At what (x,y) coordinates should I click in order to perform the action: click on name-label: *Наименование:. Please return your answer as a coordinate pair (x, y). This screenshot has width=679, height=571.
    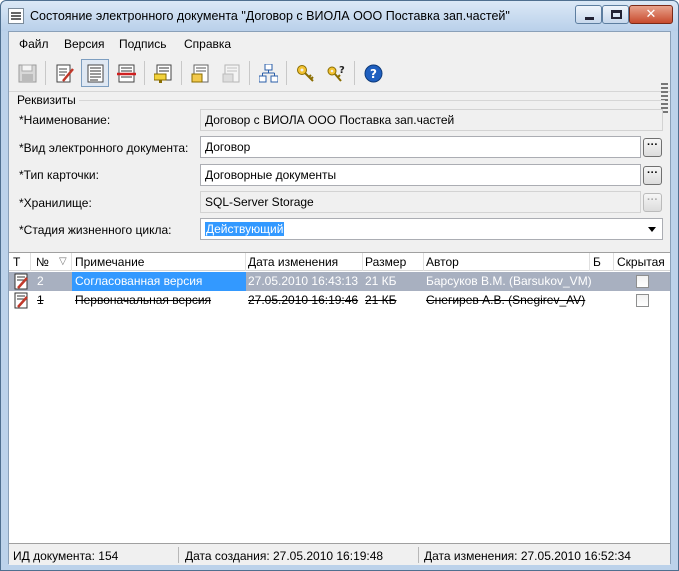
    Looking at the image, I should click on (65, 120).